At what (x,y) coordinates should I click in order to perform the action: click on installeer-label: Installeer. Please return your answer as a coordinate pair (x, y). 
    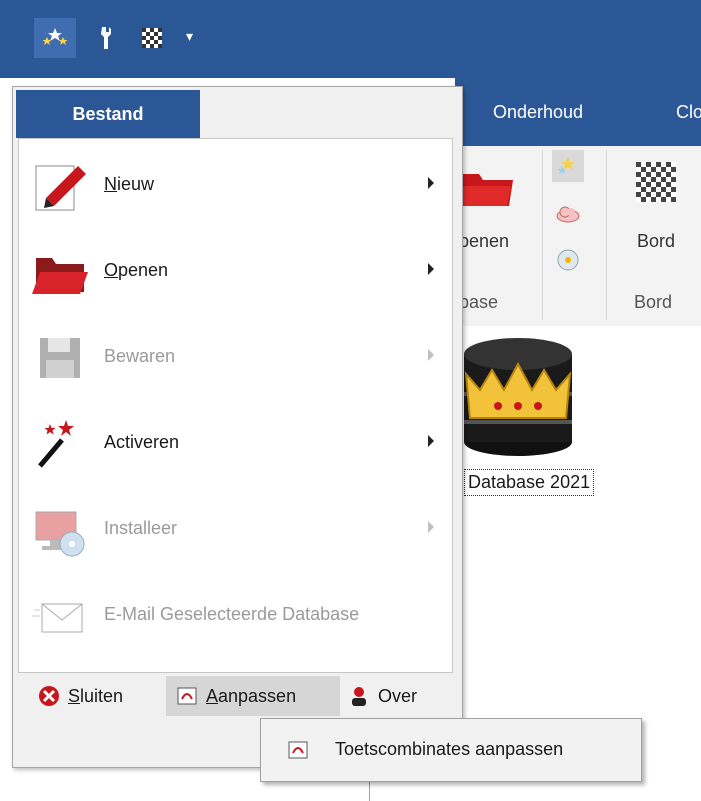
    Looking at the image, I should click on (141, 528).